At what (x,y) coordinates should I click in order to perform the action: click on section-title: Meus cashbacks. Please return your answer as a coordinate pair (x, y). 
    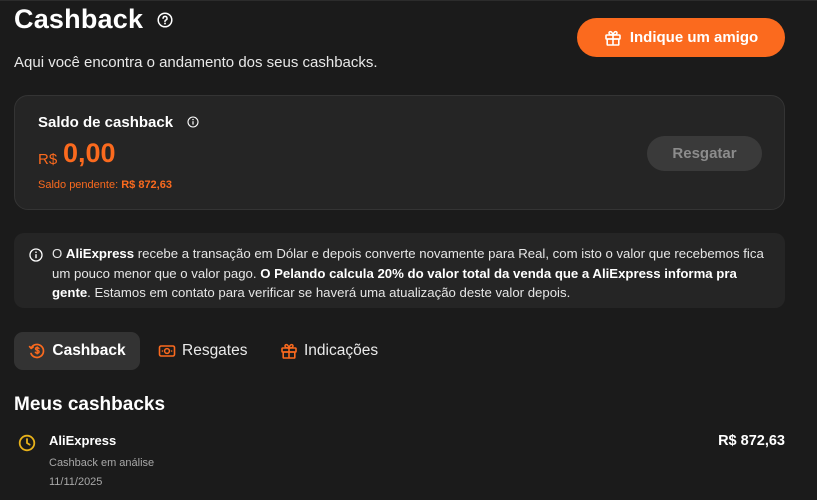
    Looking at the image, I should click on (90, 404).